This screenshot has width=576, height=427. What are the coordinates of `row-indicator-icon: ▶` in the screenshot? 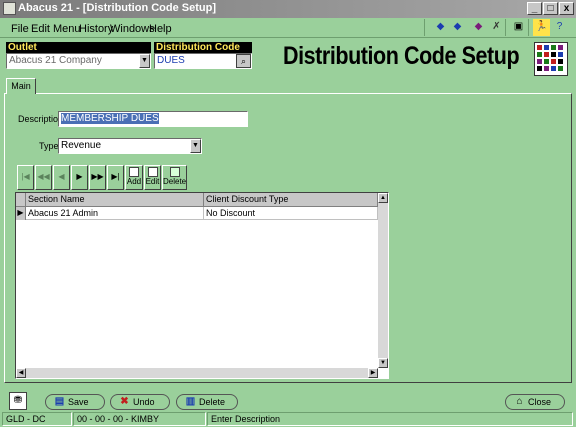 It's located at (21, 213).